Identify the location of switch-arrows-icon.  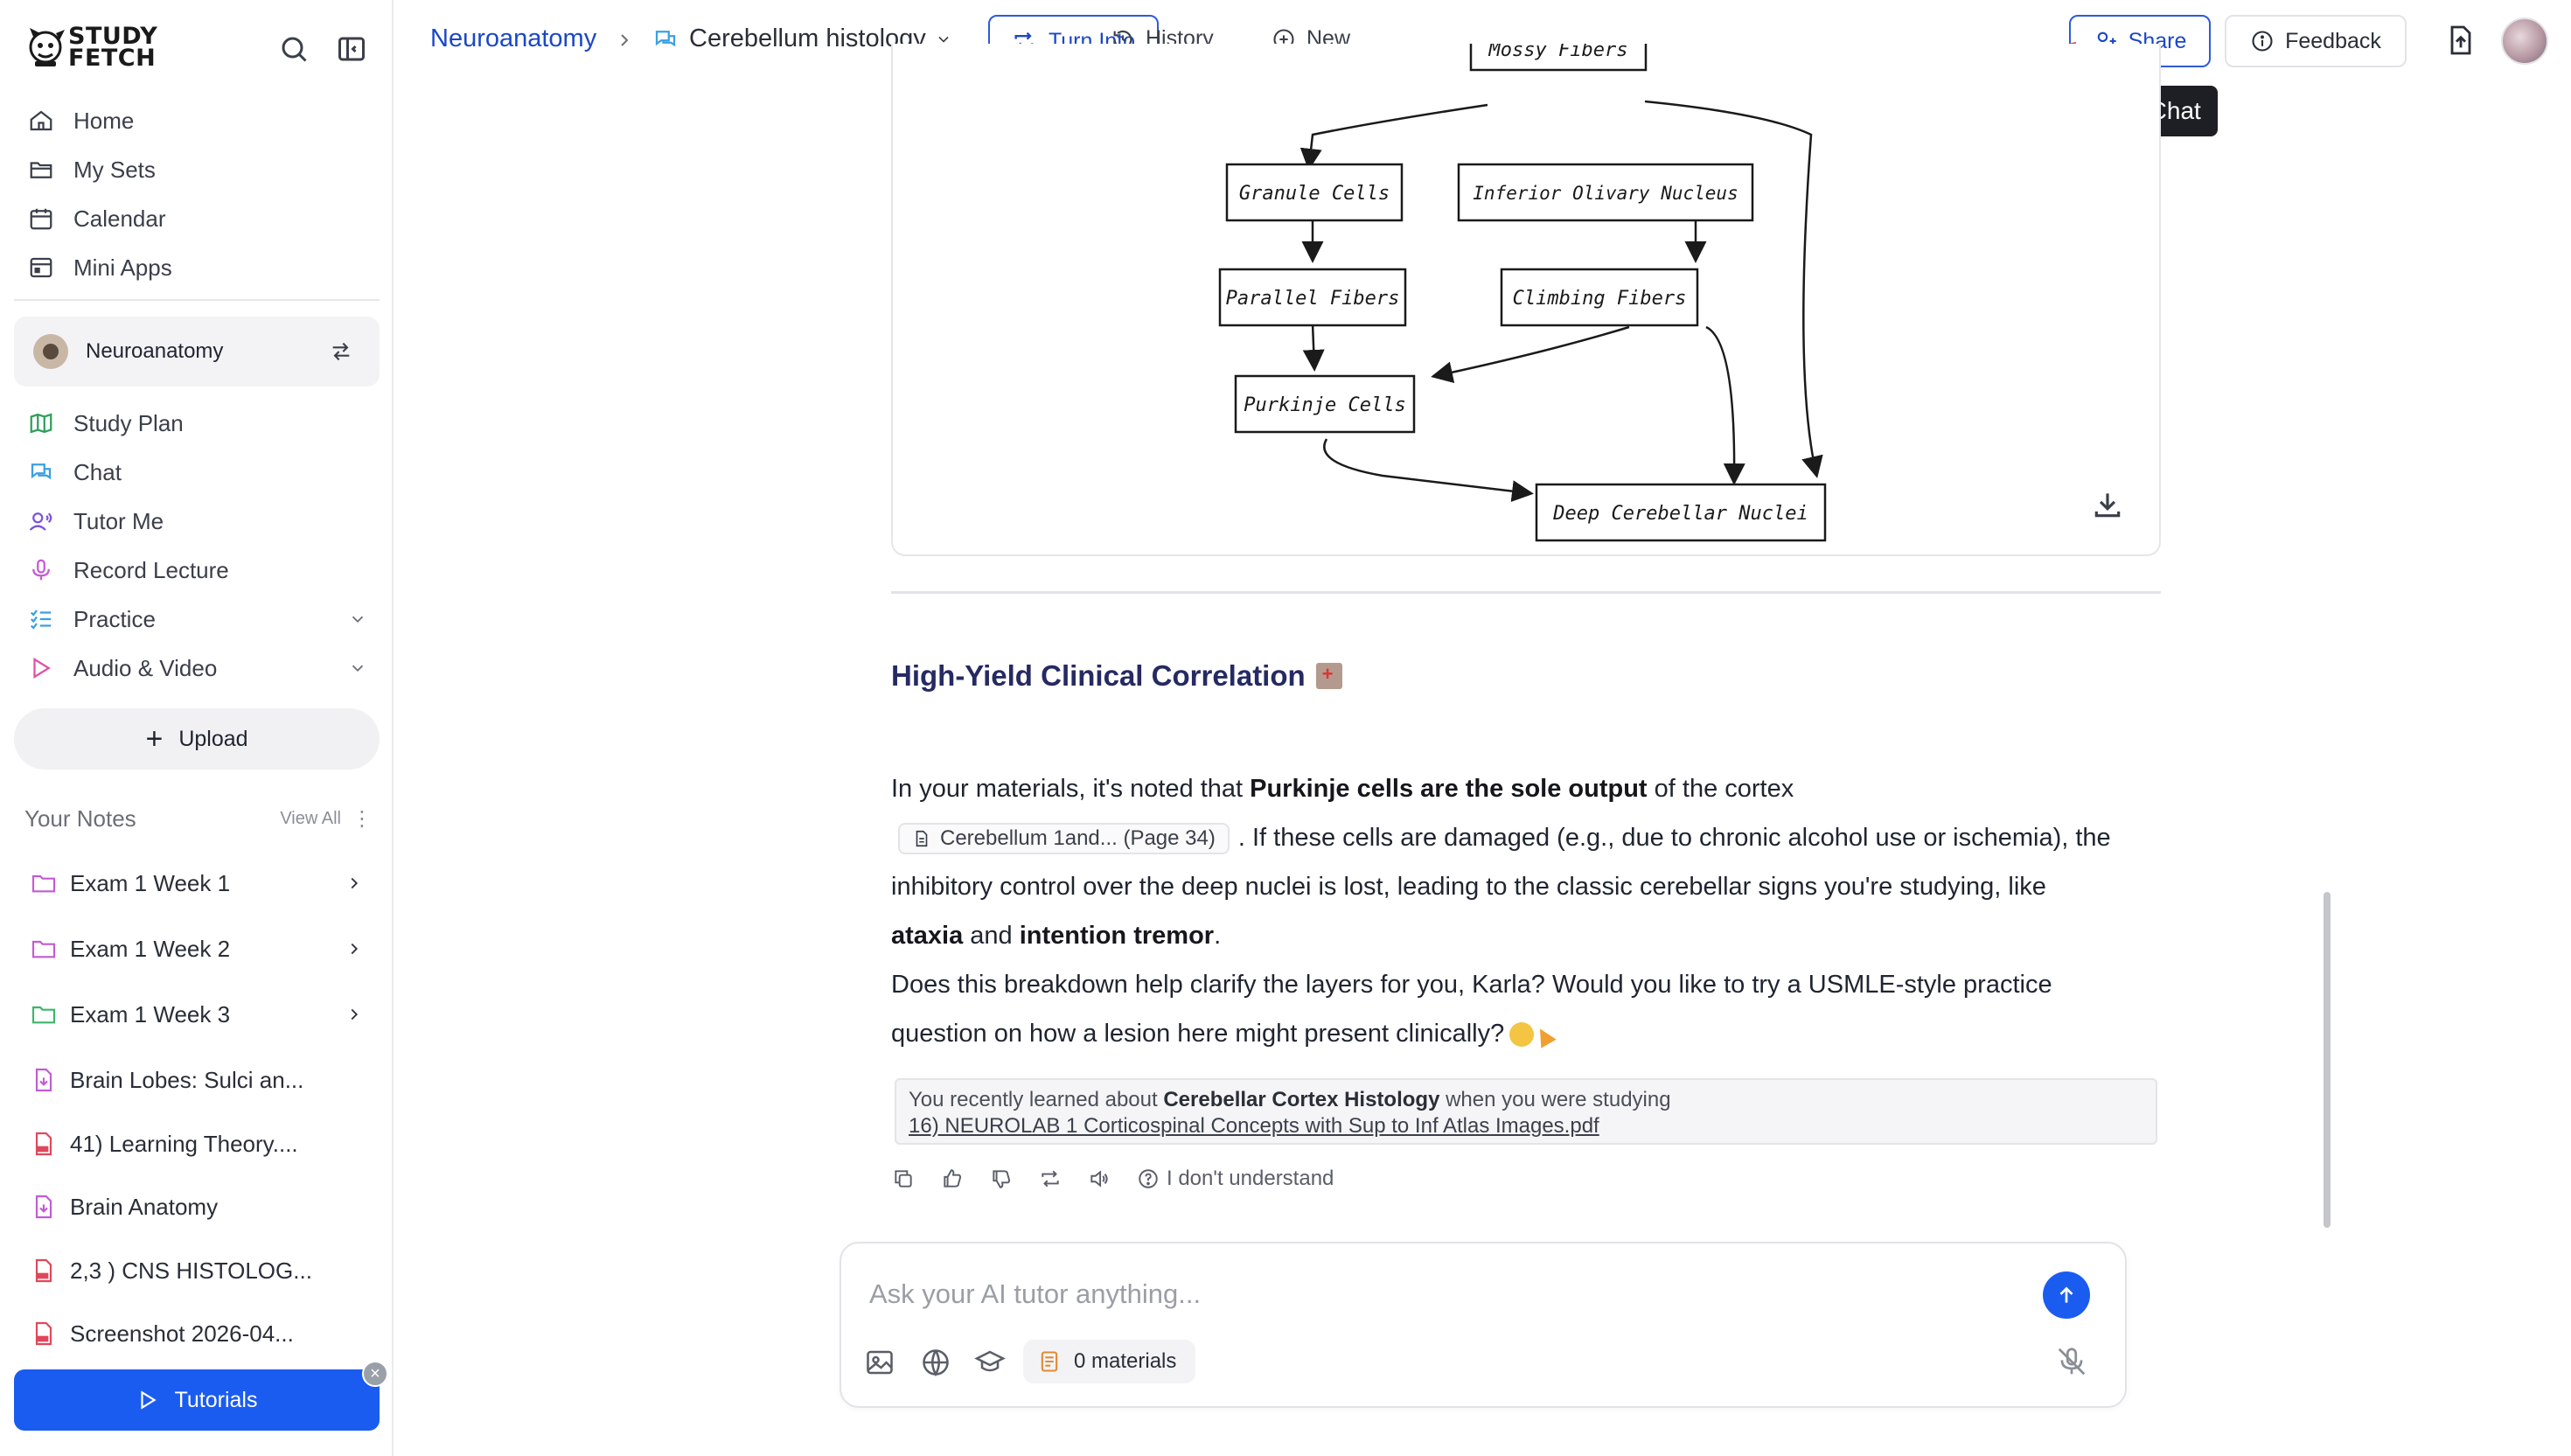
(341, 351).